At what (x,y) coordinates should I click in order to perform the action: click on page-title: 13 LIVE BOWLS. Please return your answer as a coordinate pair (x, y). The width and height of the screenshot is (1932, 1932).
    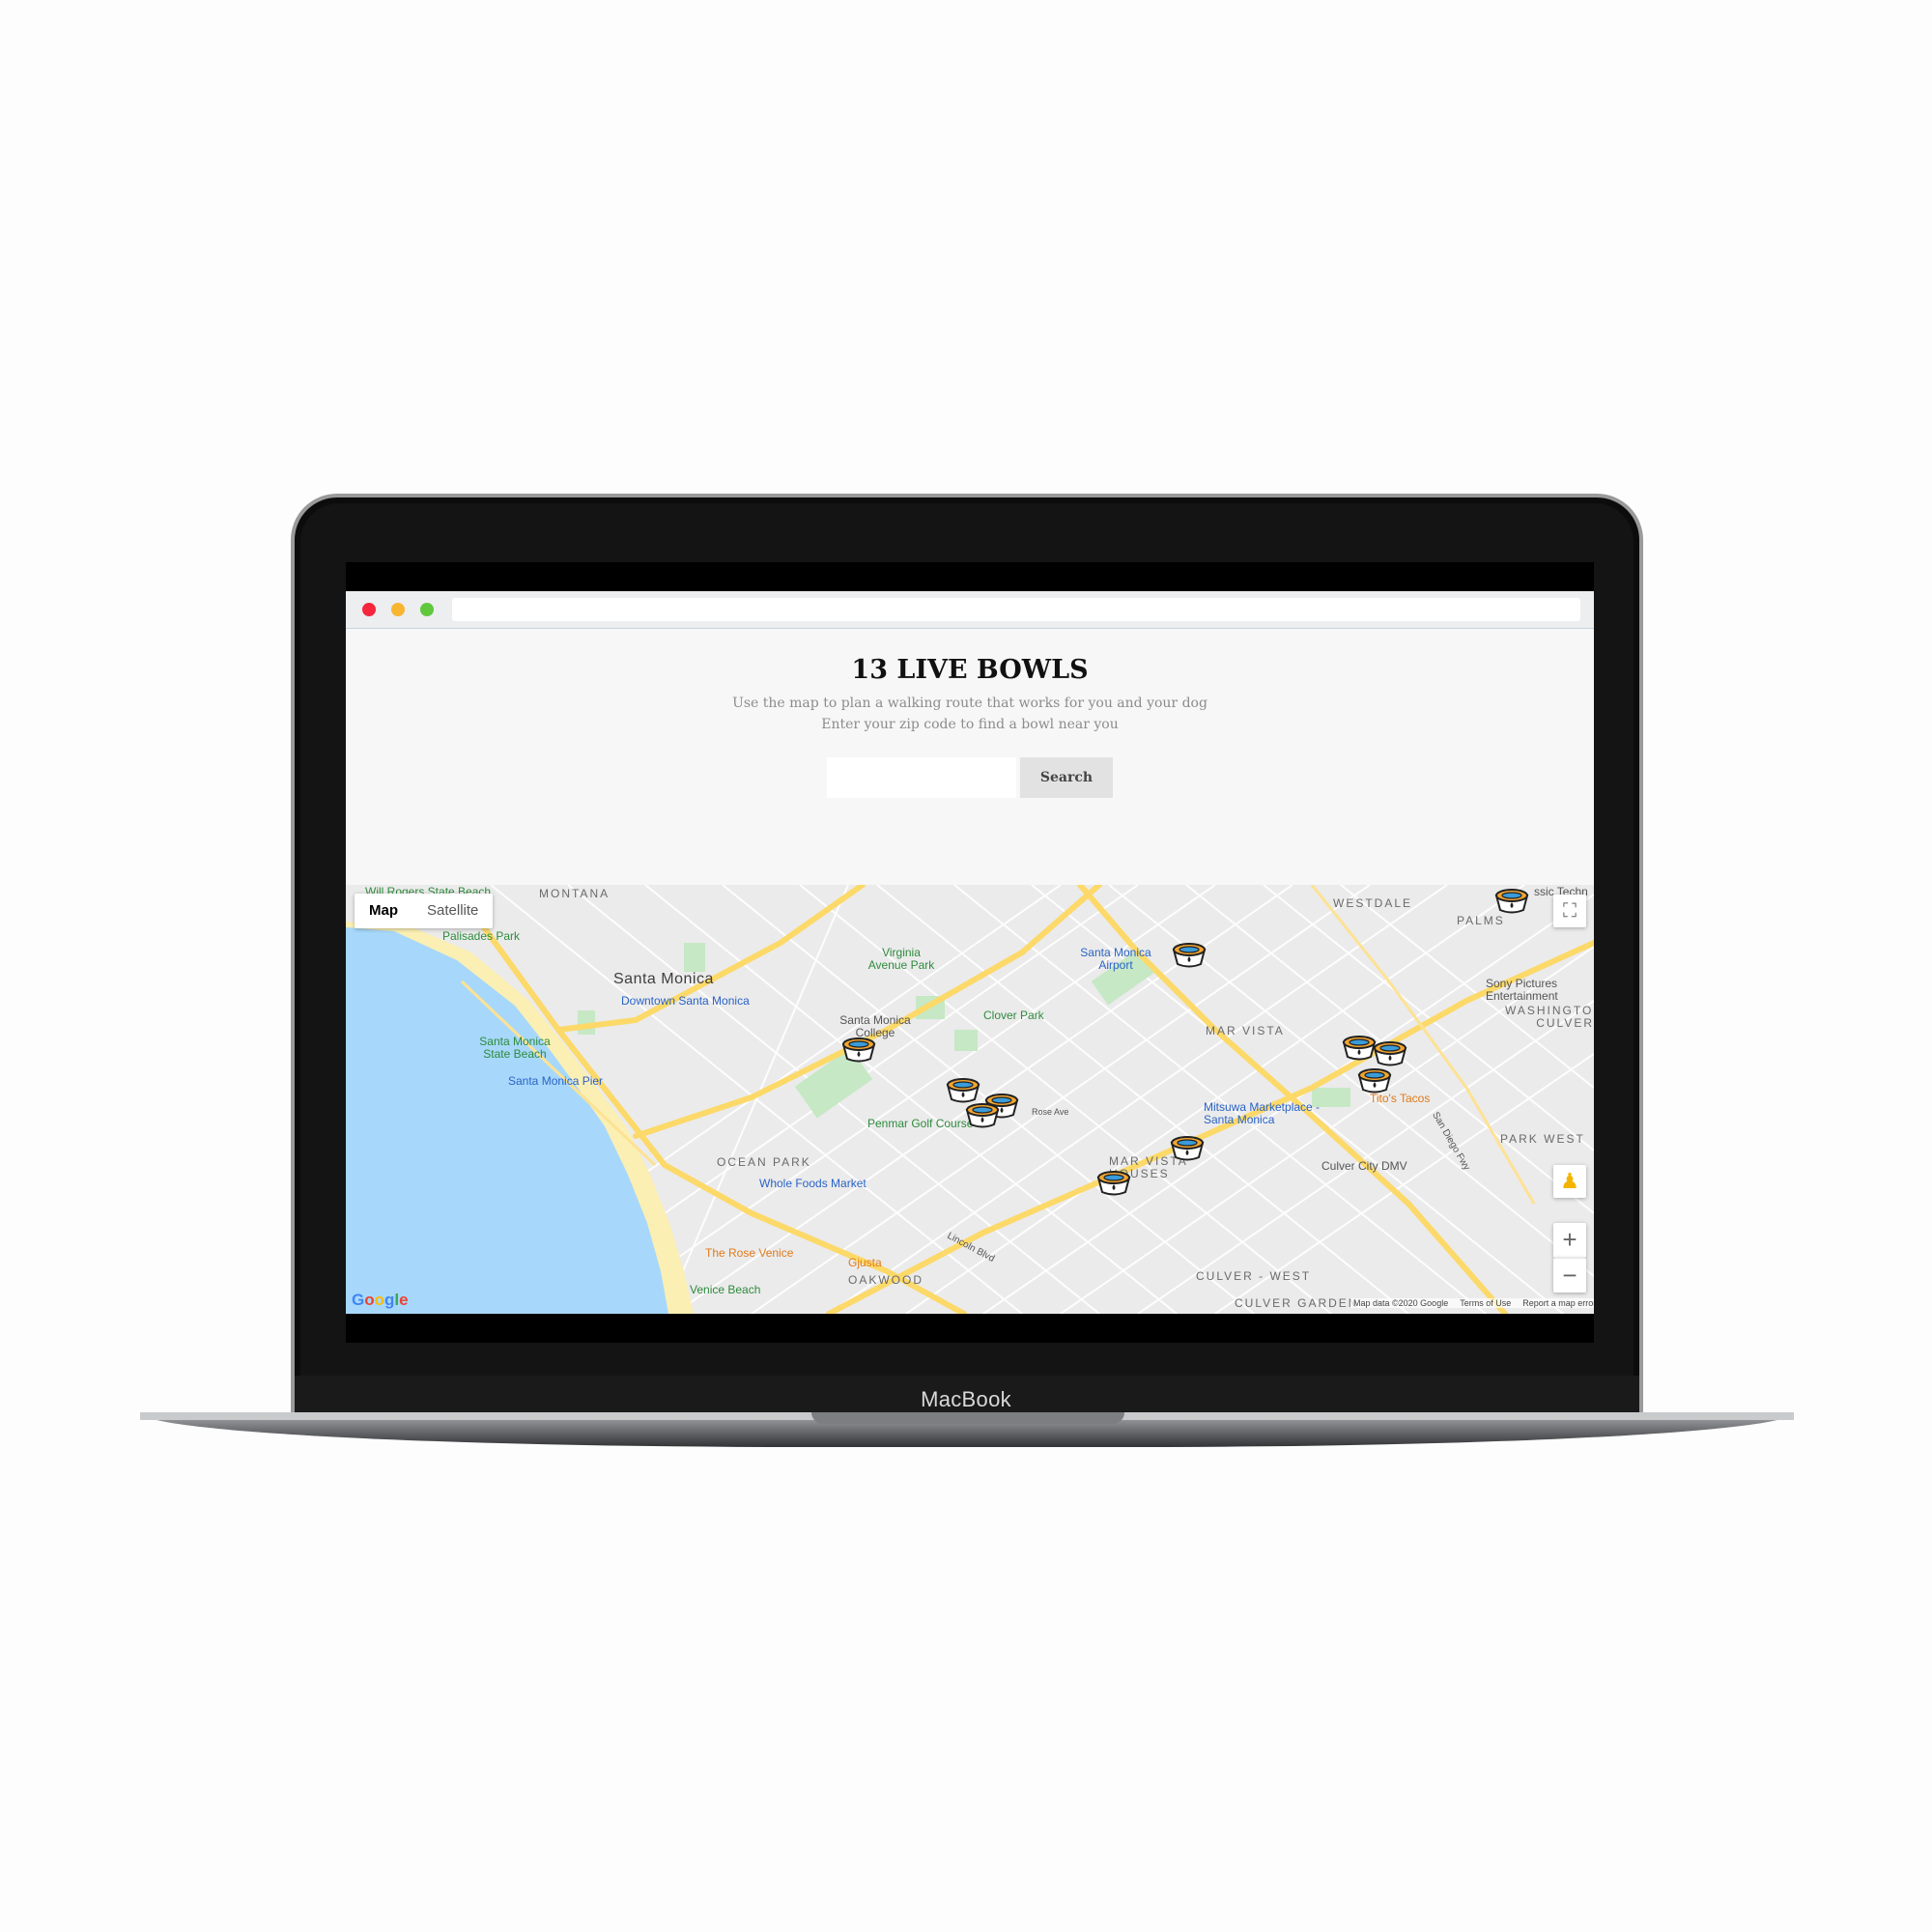
    Looking at the image, I should click on (970, 670).